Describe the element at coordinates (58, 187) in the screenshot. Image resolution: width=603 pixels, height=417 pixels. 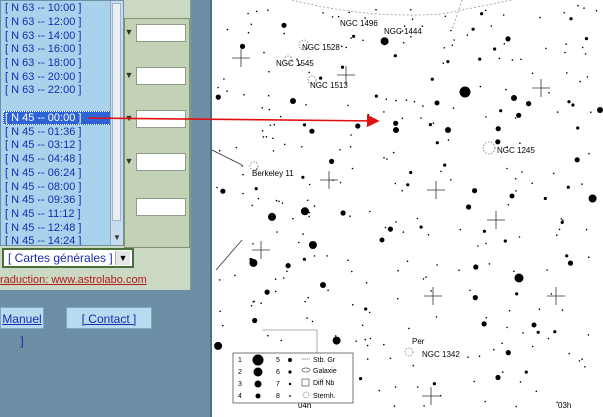
I see `list-item: [ N 45 -- 08:00 ]` at that location.